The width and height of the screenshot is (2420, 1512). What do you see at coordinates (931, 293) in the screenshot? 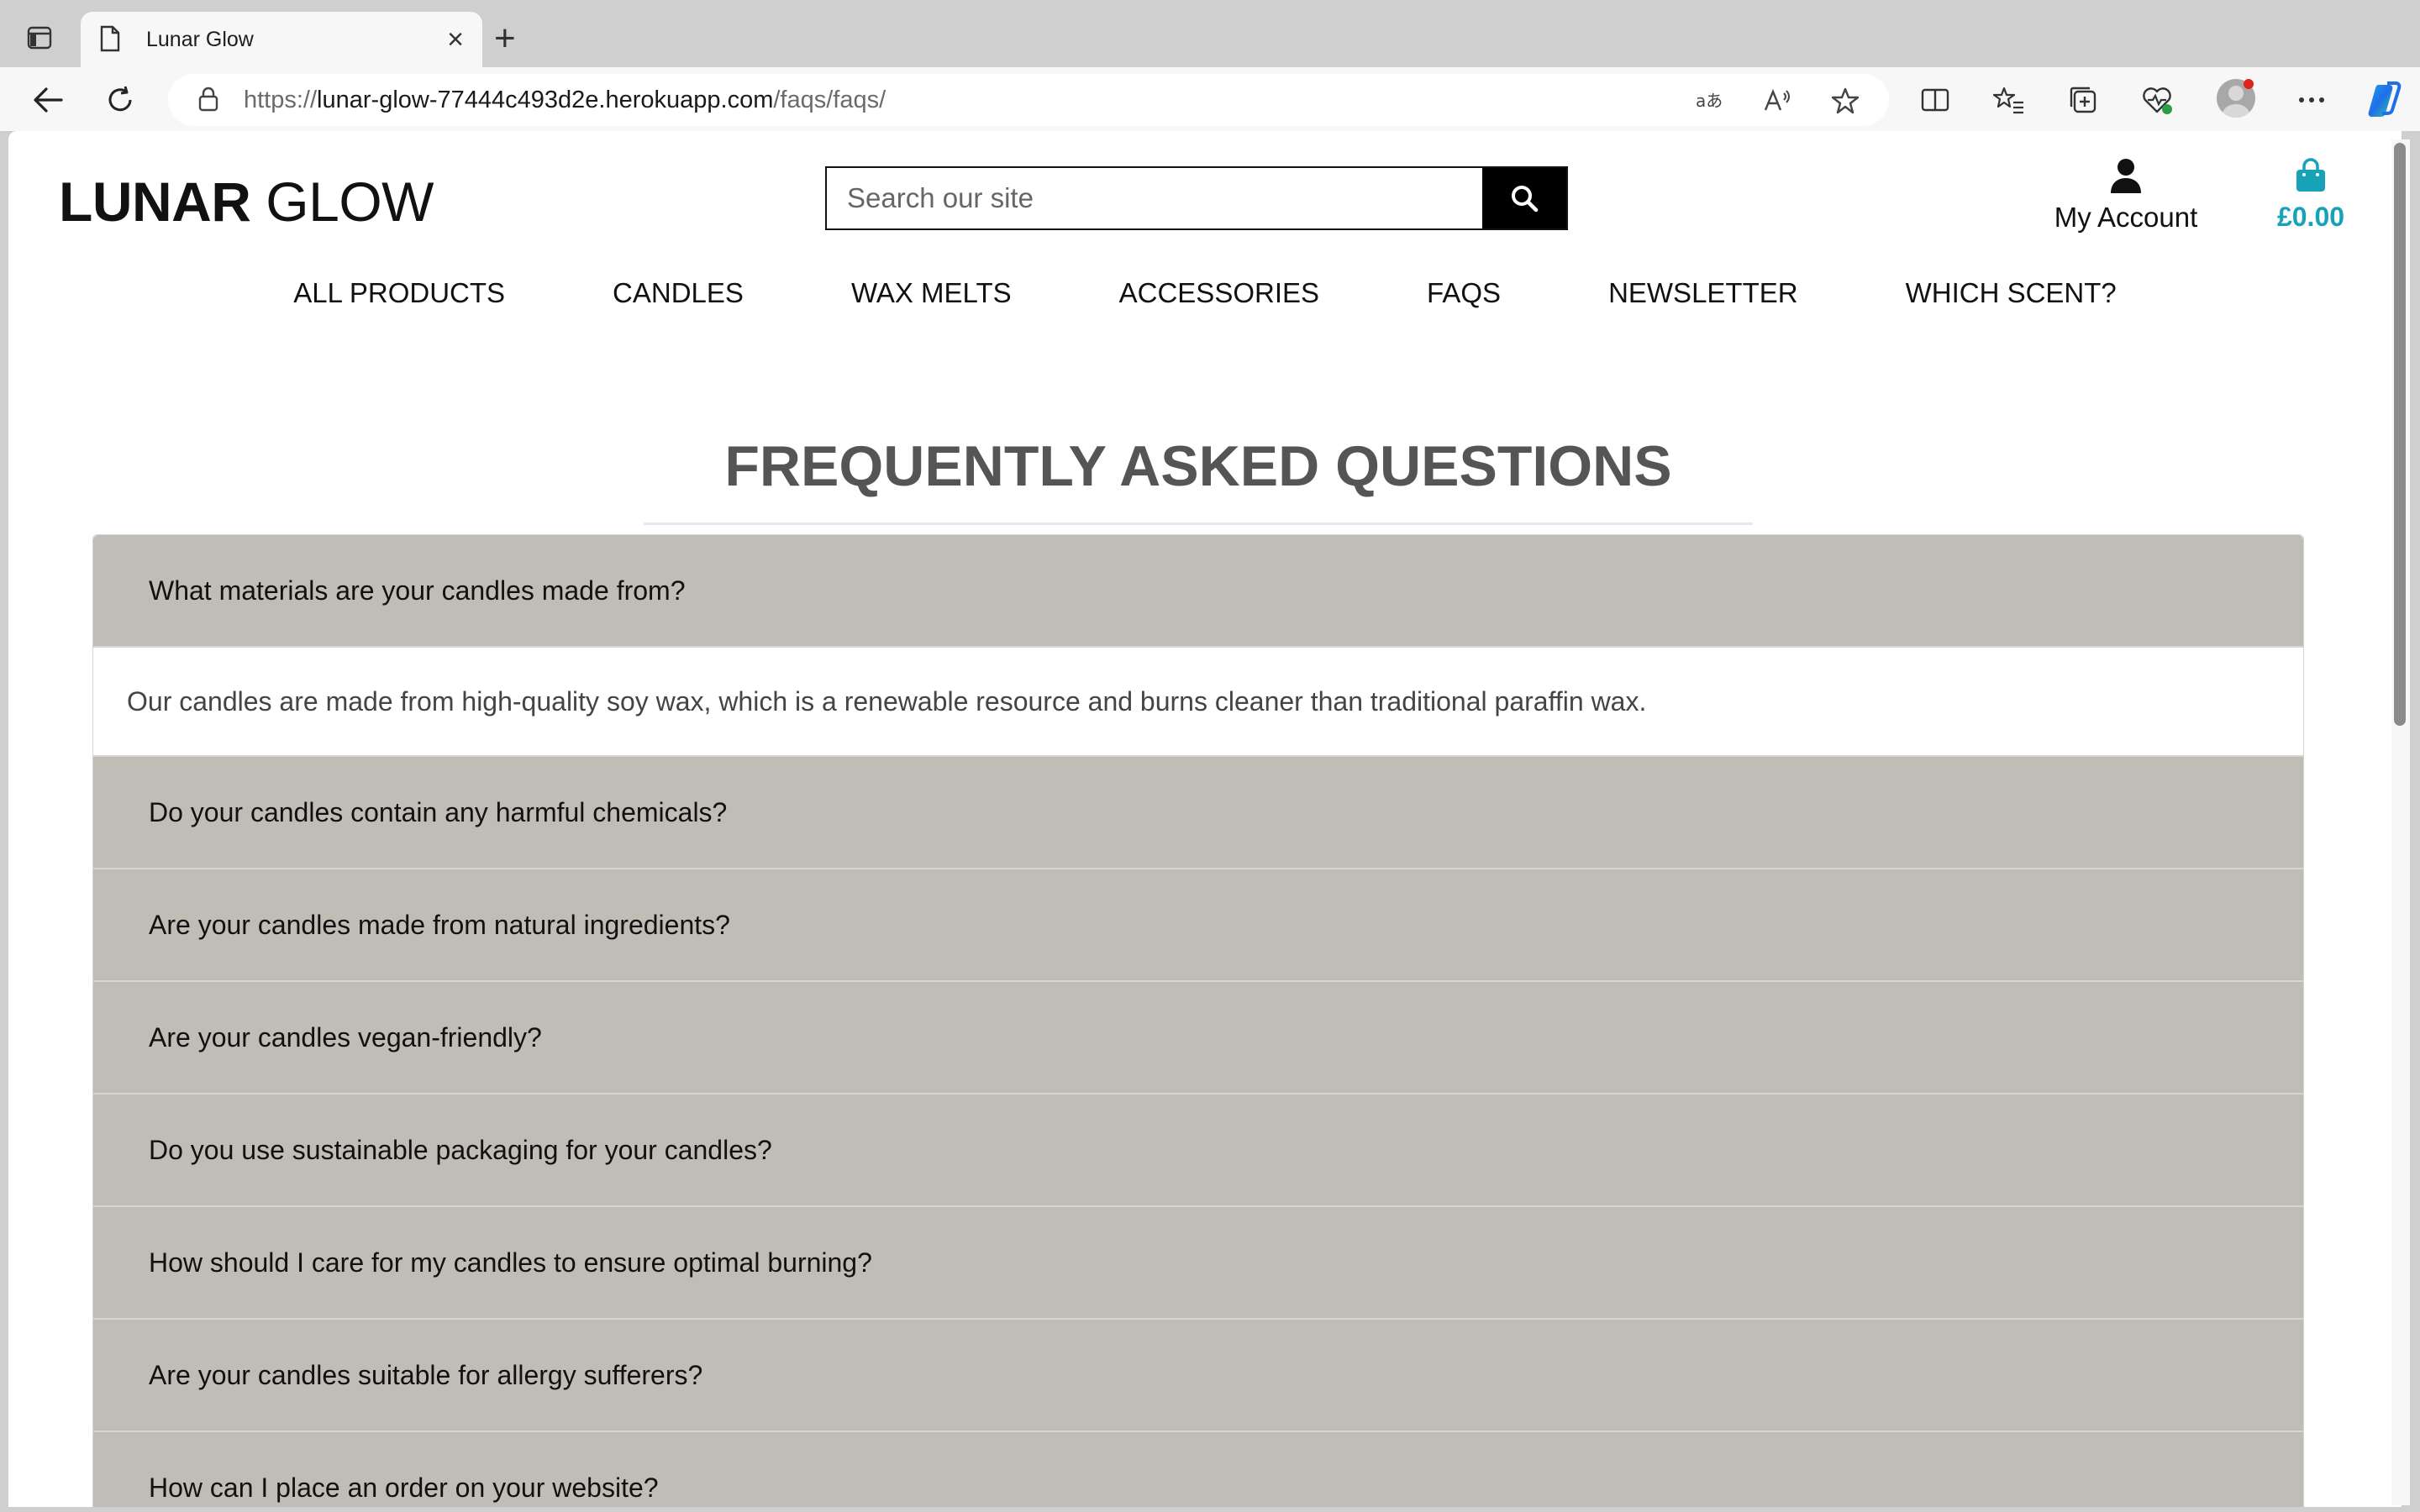
I see `nav-wax-melts: WAX MELTS` at bounding box center [931, 293].